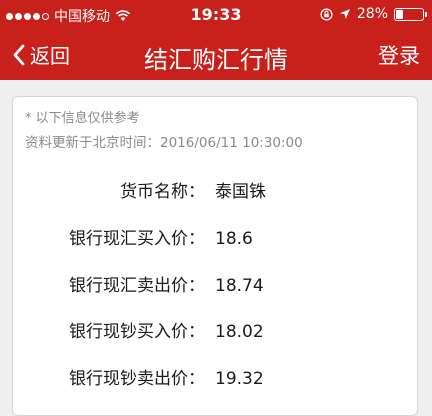  What do you see at coordinates (239, 379) in the screenshot?
I see `cash-sell-value: 19.32` at bounding box center [239, 379].